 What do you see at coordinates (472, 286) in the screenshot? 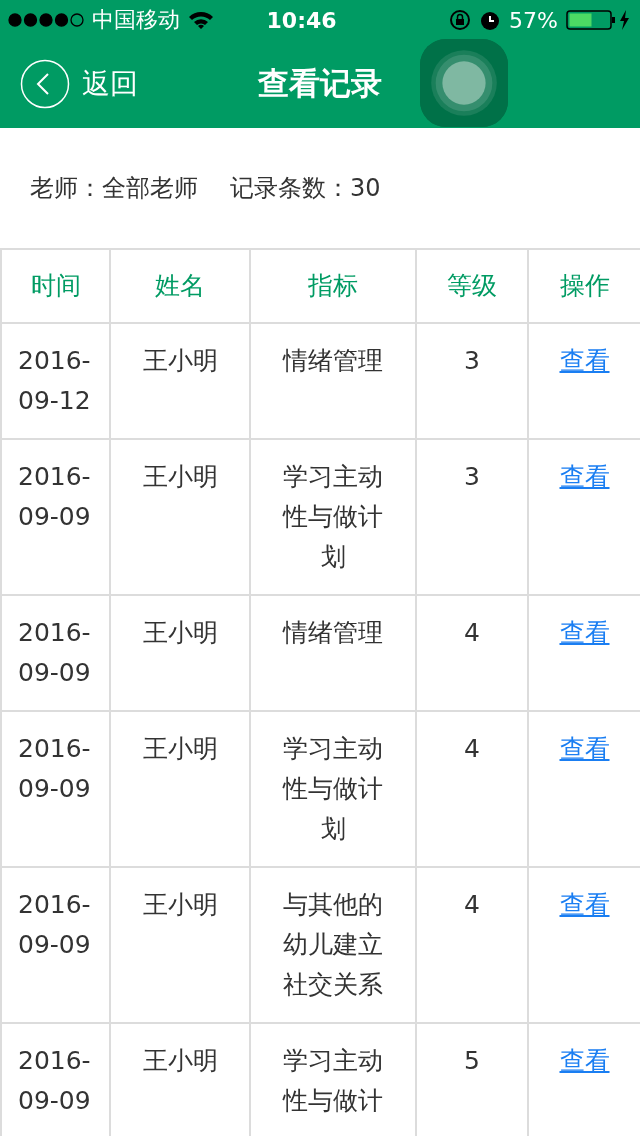
I see `column-header: 等级` at bounding box center [472, 286].